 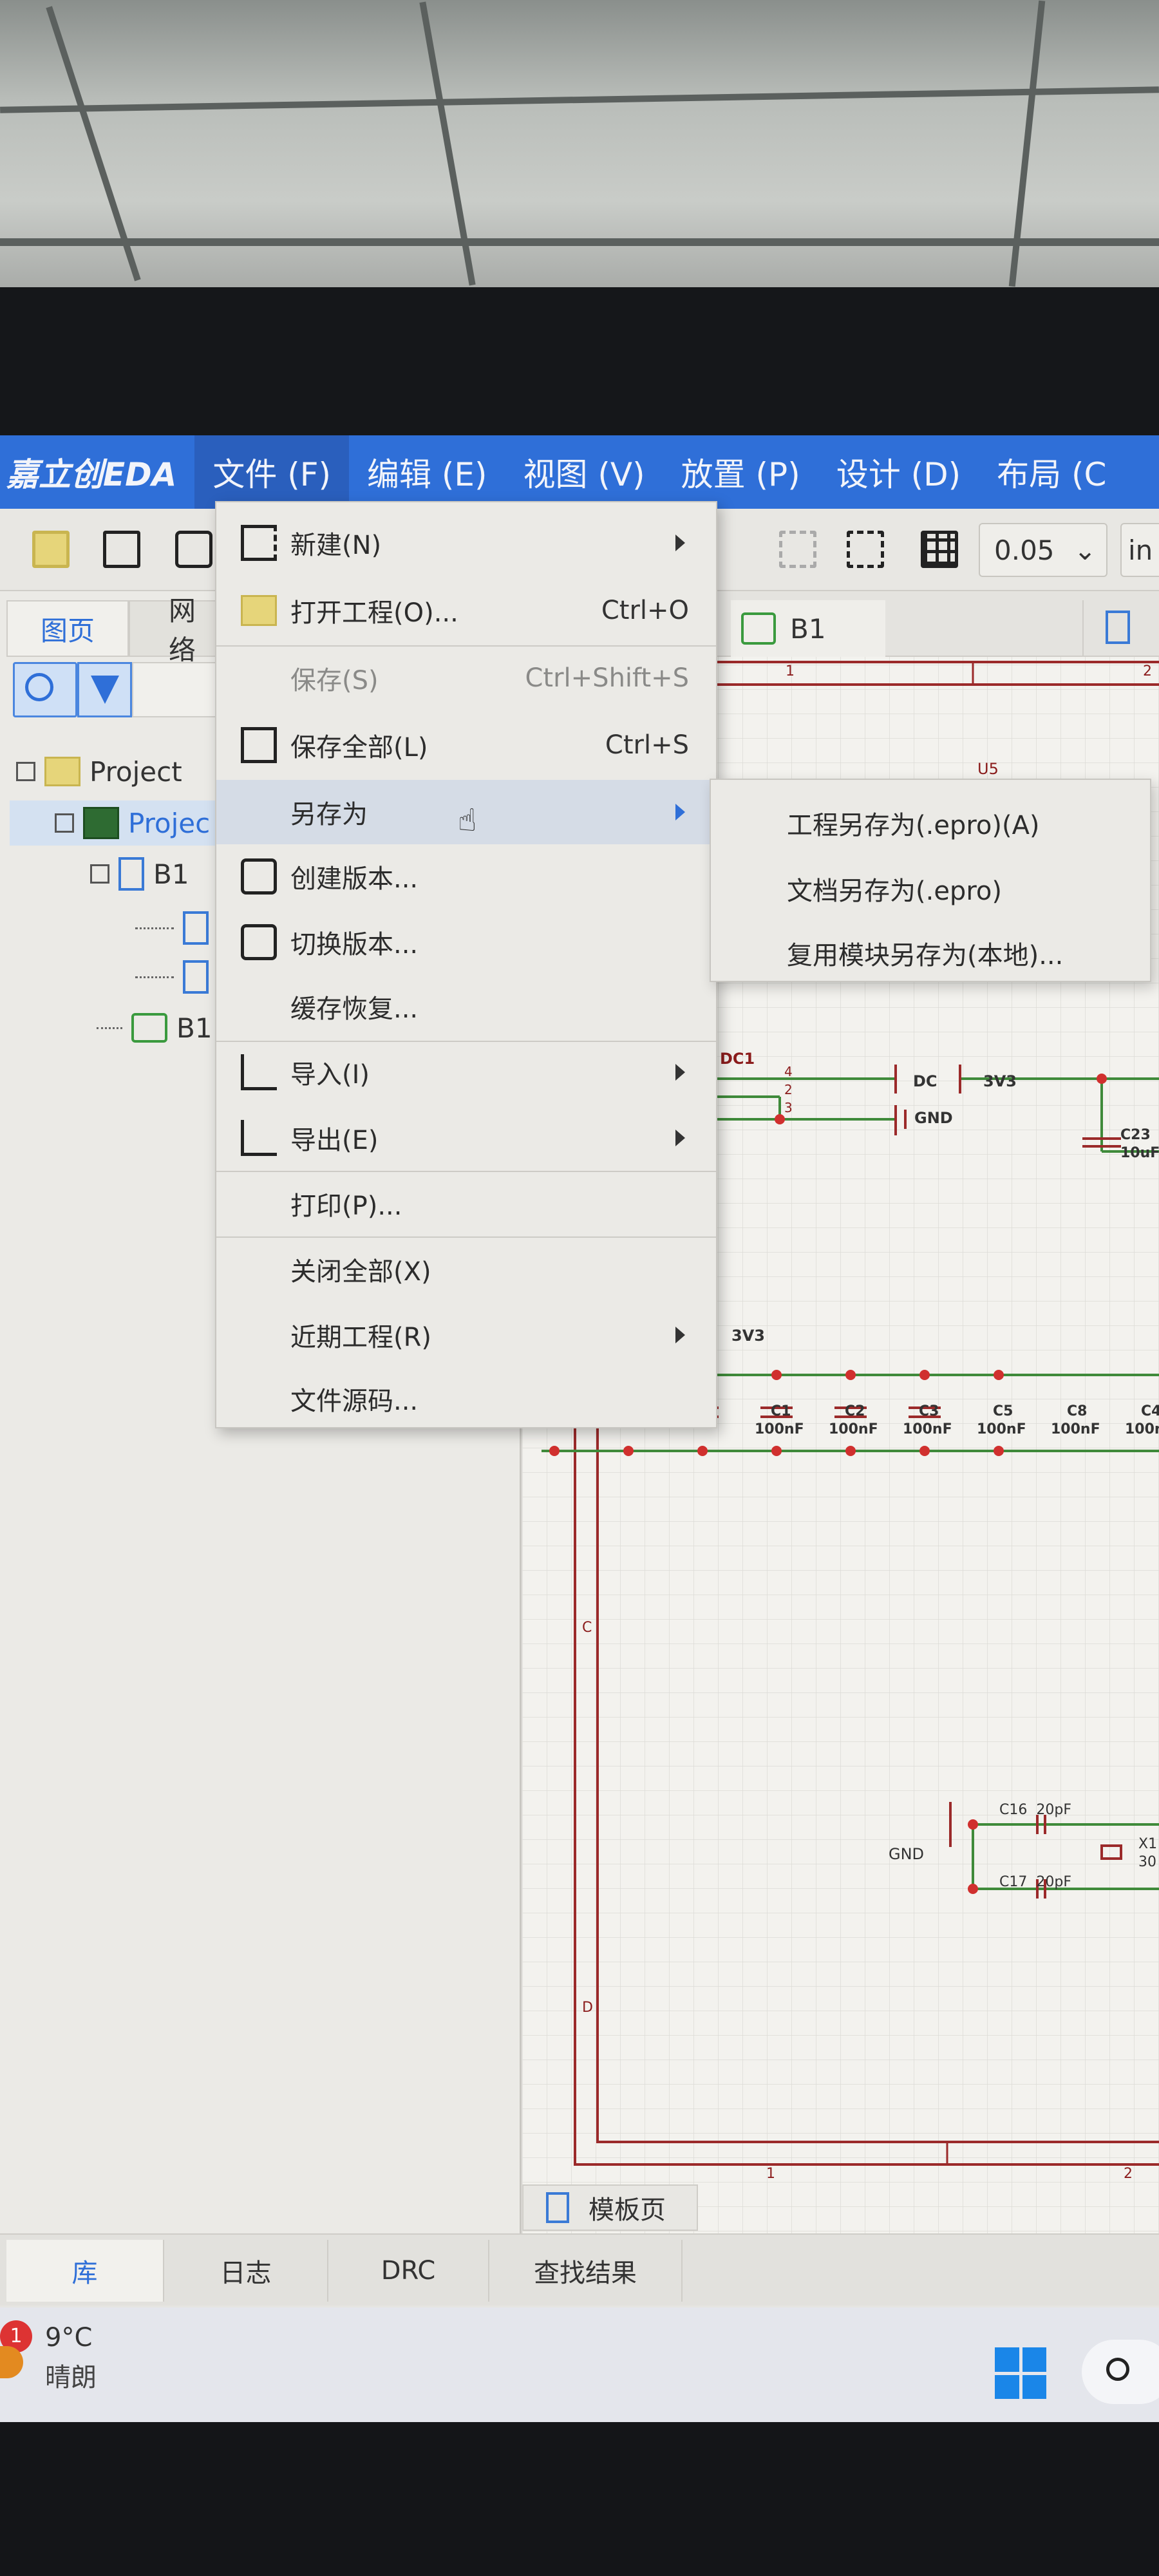 What do you see at coordinates (584, 472) in the screenshot?
I see `menu-view: 视图 (V)` at bounding box center [584, 472].